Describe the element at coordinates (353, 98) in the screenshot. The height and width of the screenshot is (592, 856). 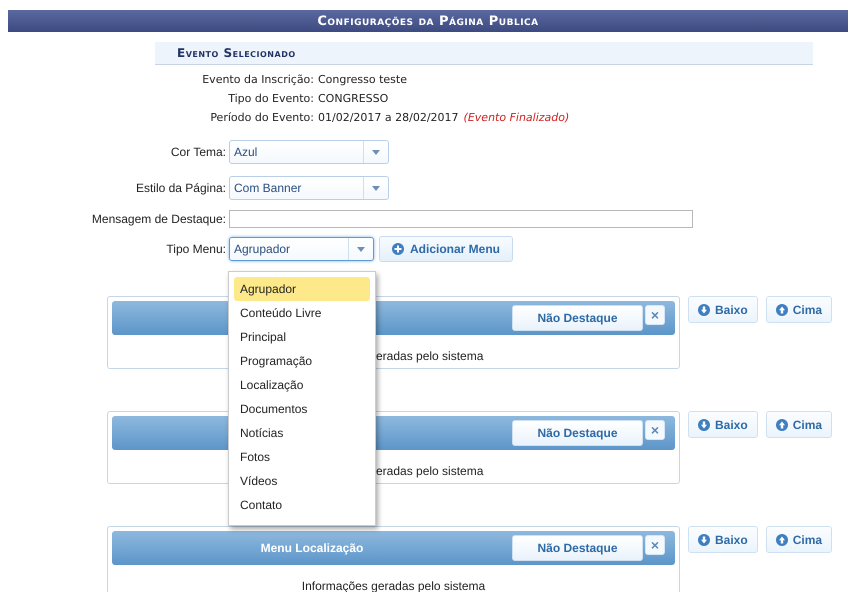
I see `field-value: CONGRESSO` at that location.